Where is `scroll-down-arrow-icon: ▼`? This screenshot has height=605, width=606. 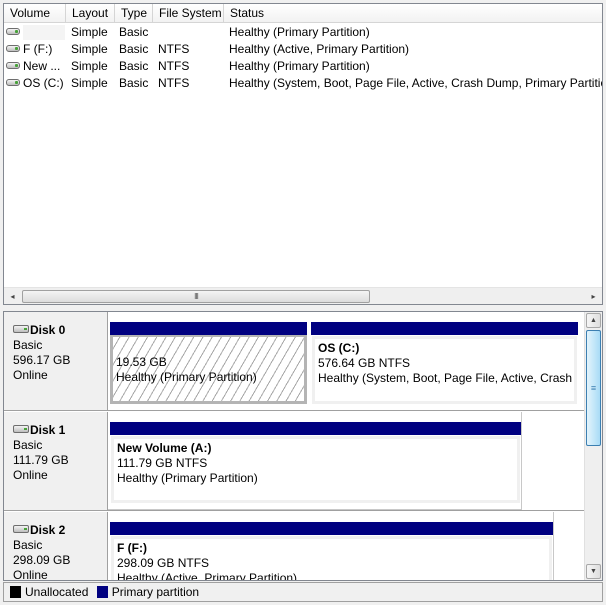
scroll-down-arrow-icon: ▼ is located at coordinates (593, 571).